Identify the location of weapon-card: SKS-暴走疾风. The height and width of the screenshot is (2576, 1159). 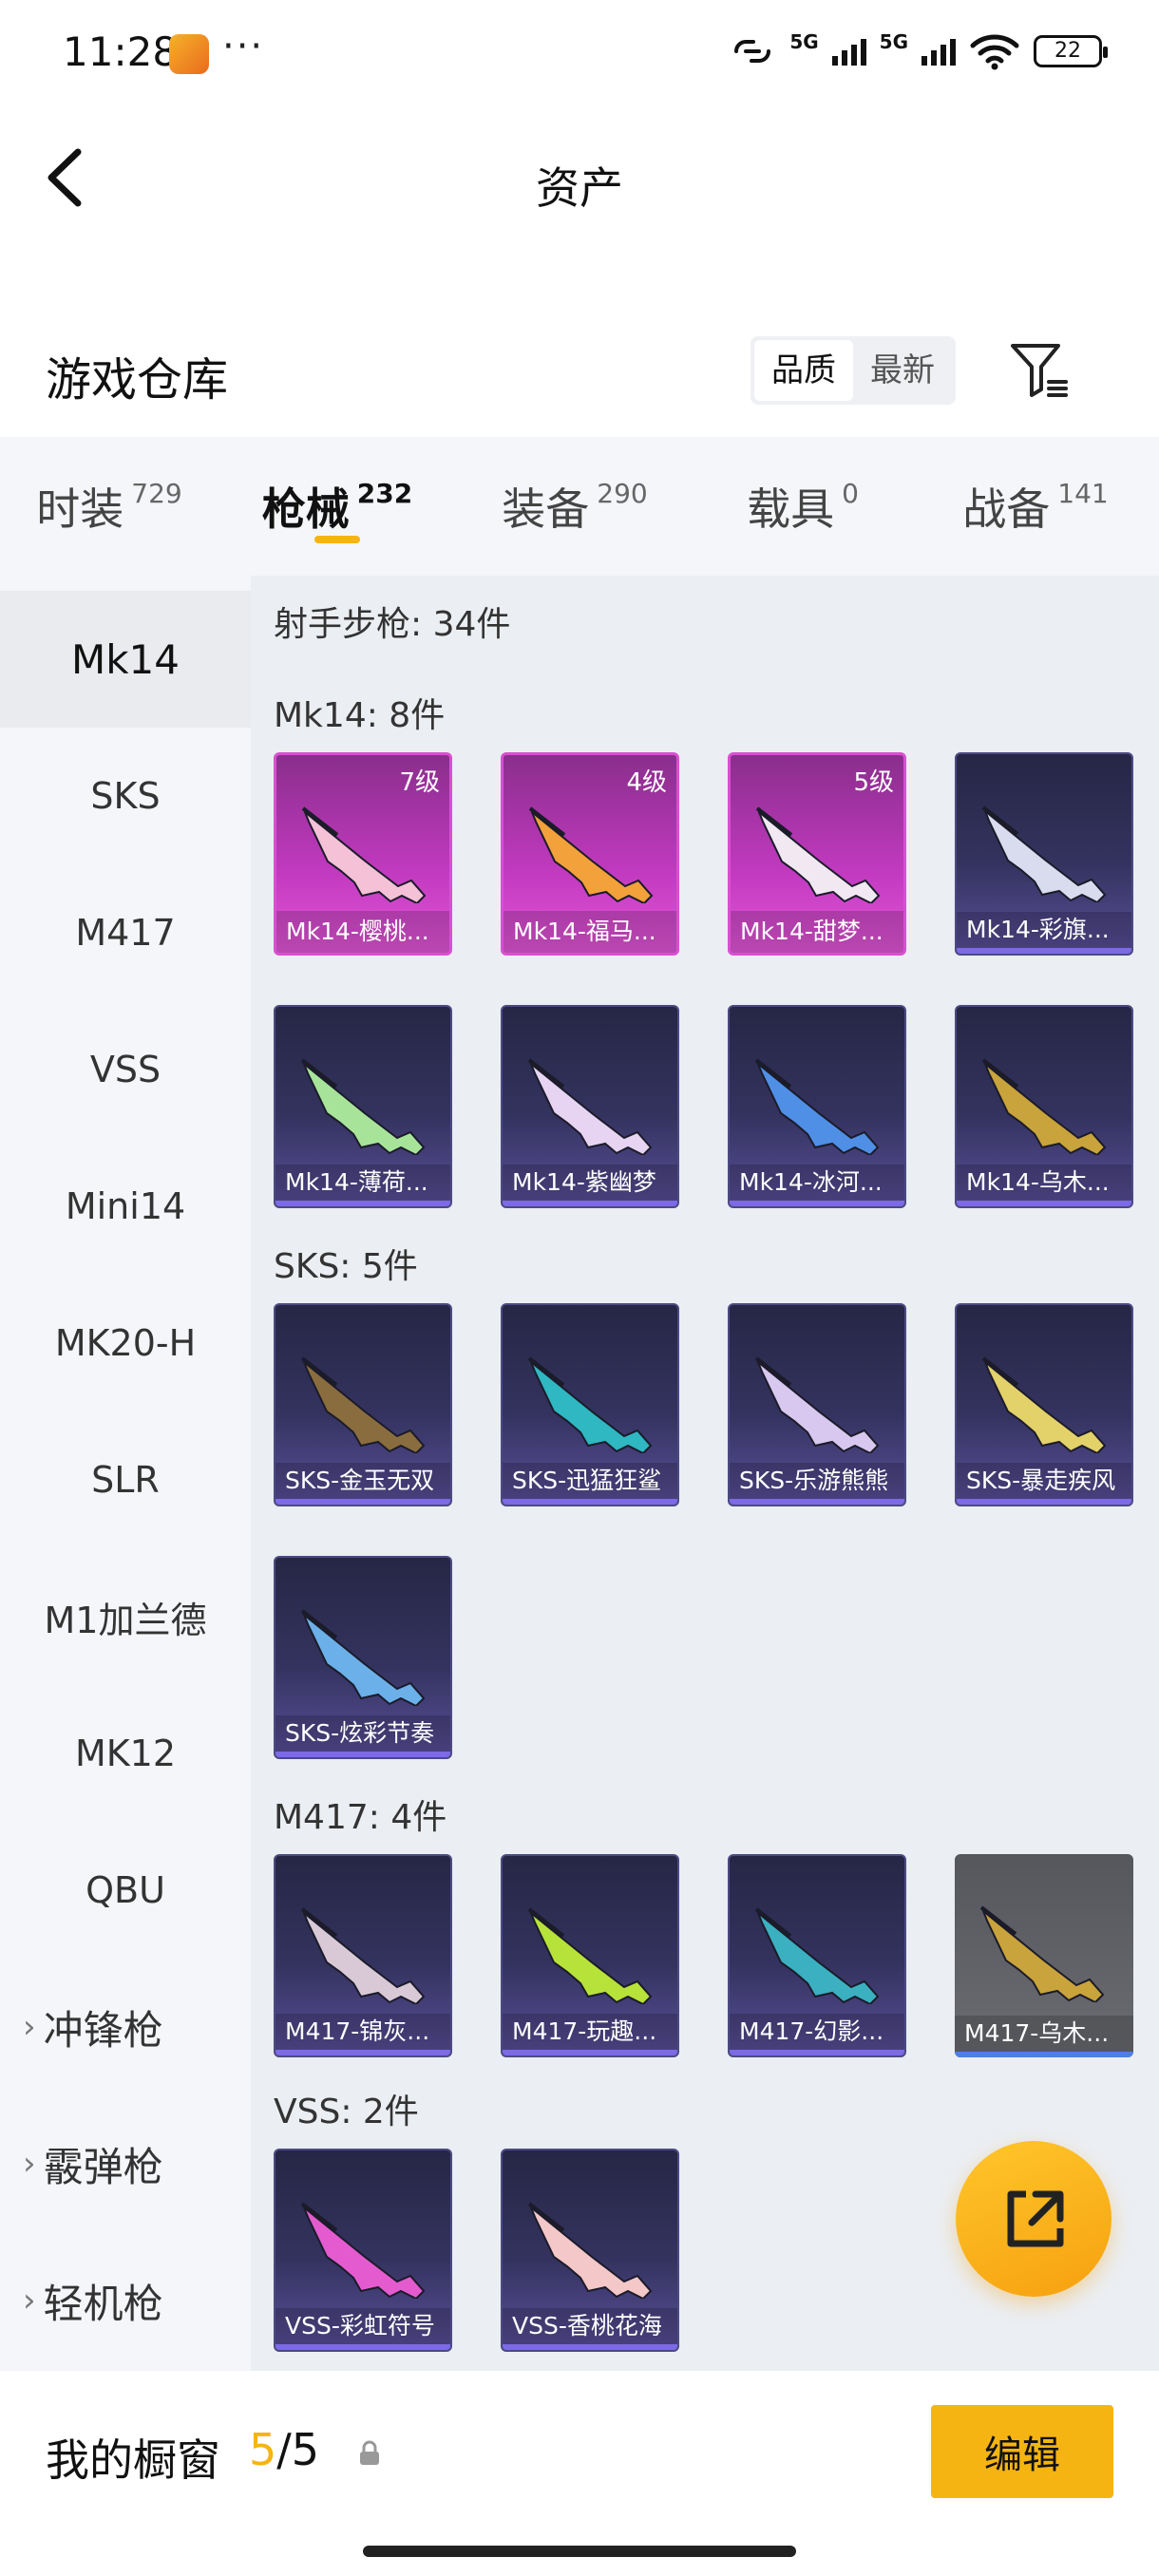
(1044, 1404).